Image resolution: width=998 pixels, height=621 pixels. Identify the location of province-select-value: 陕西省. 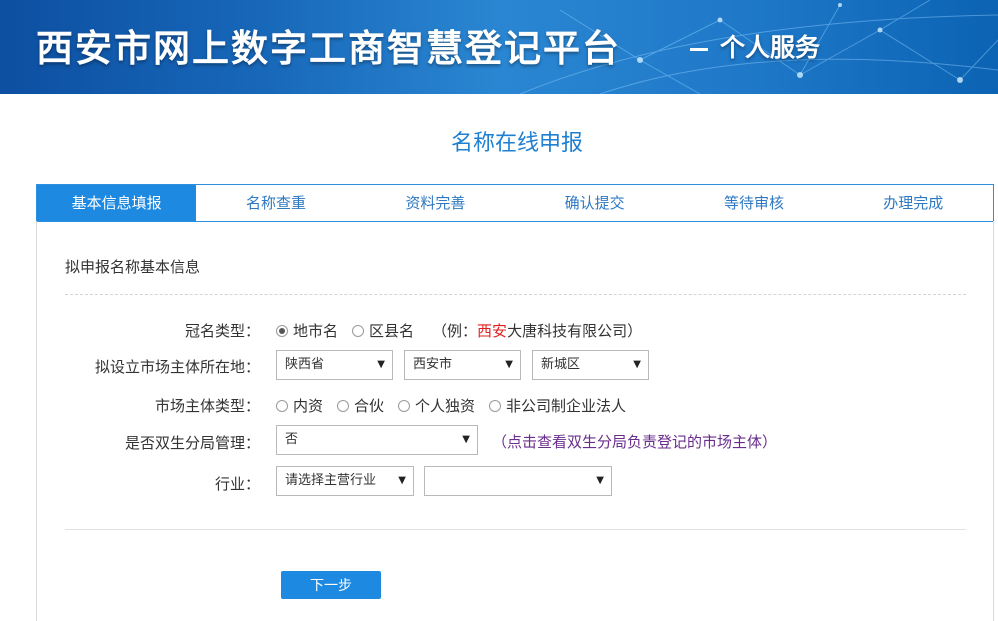
(305, 364).